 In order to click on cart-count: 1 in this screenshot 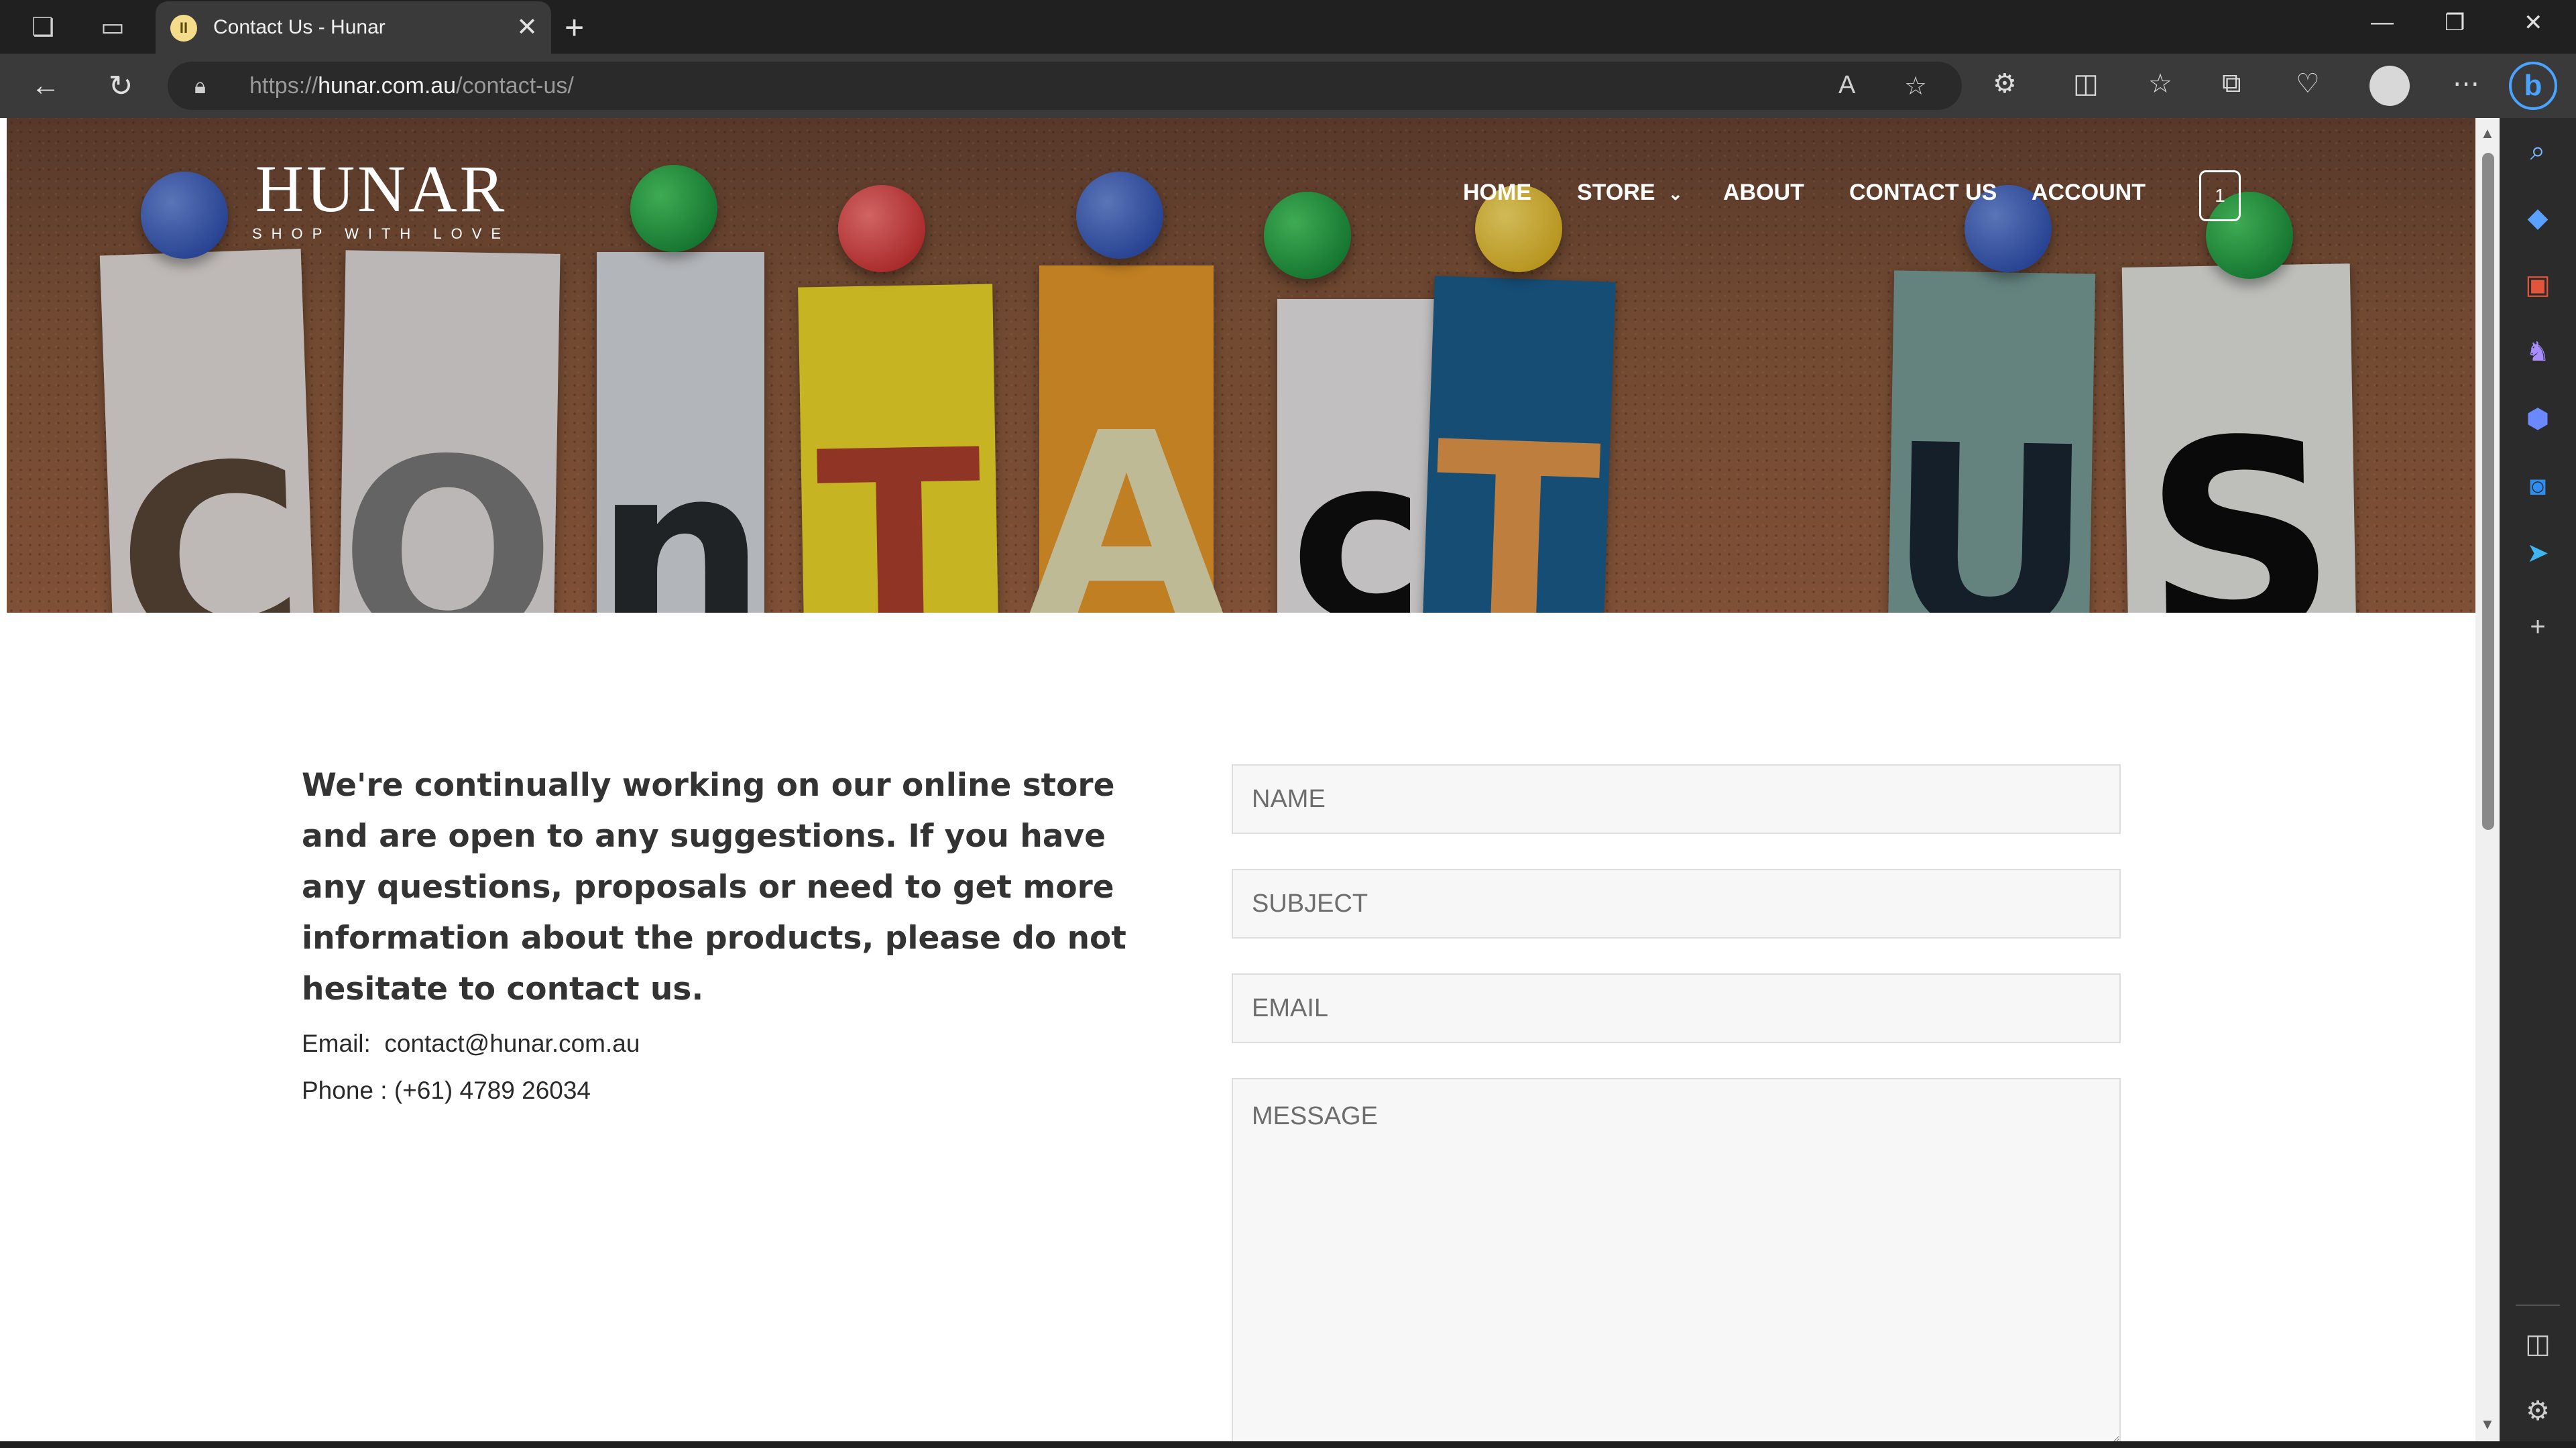, I will do `click(2220, 195)`.